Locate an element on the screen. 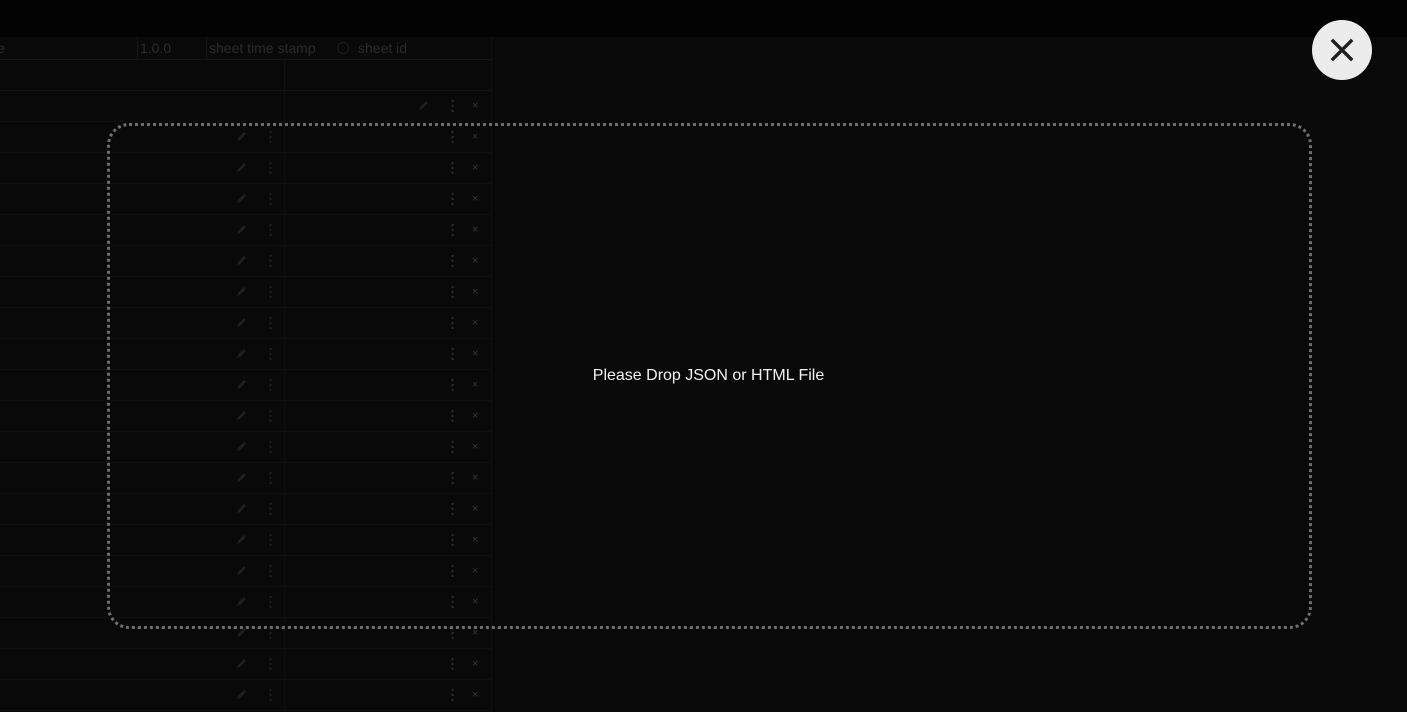  close-icon is located at coordinates (1342, 50).